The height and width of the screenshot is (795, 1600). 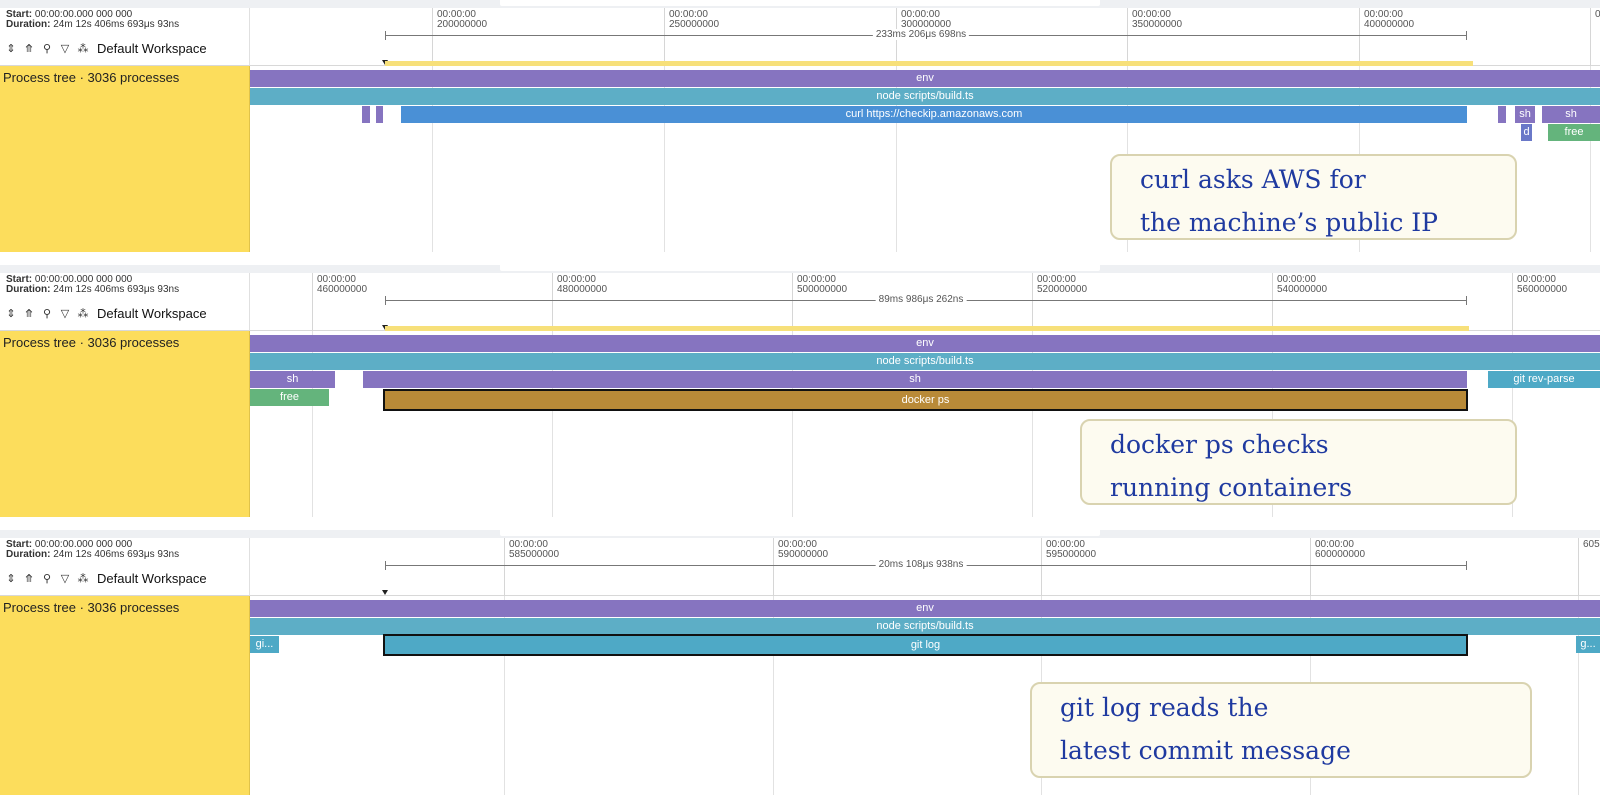 I want to click on ruler-tick: 00:00:00 585000000, so click(x=531, y=567).